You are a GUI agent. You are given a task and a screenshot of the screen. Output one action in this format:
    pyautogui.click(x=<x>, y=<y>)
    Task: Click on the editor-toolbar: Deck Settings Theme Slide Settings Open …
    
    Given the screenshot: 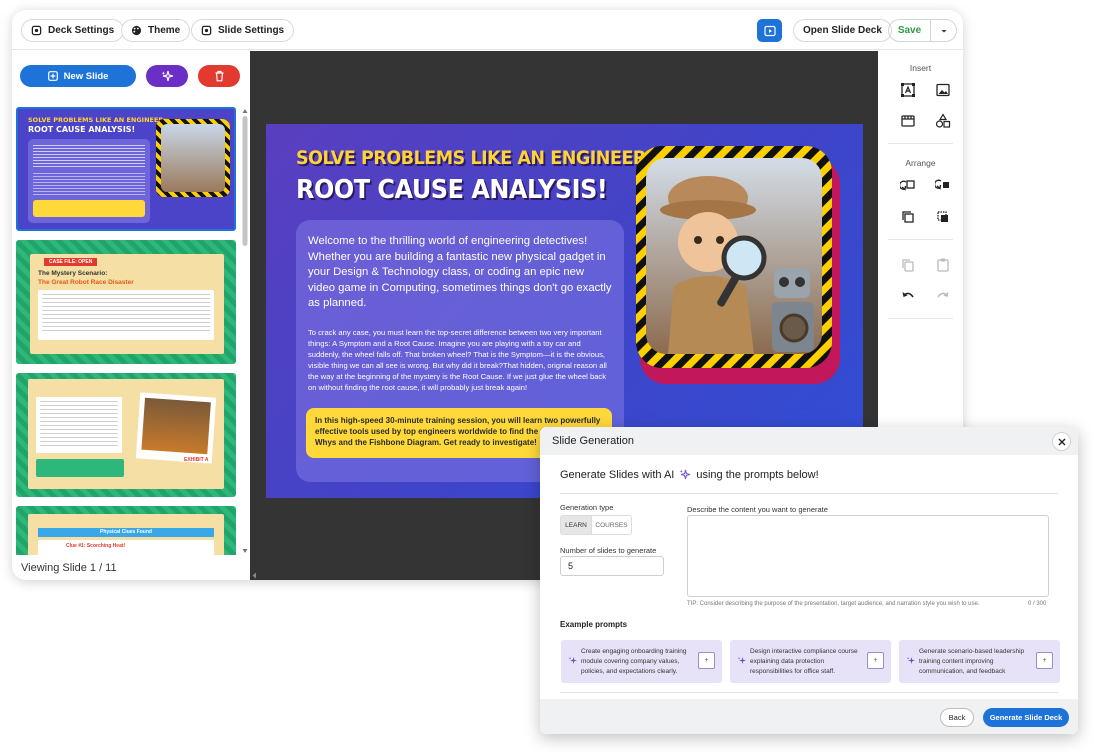 What is the action you would take?
    pyautogui.click(x=487, y=30)
    